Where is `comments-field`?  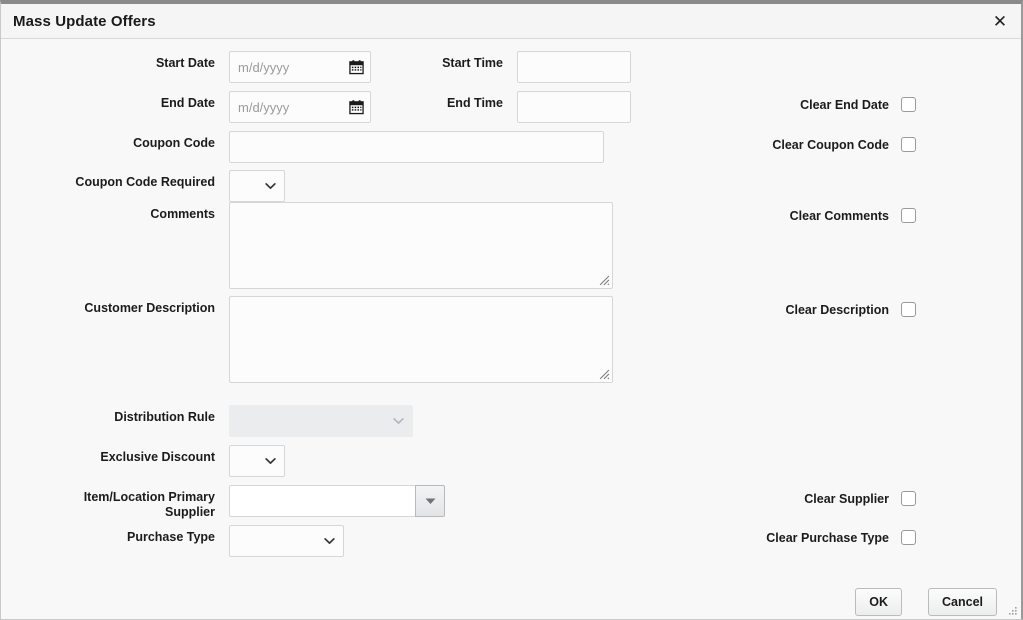
comments-field is located at coordinates (421, 245).